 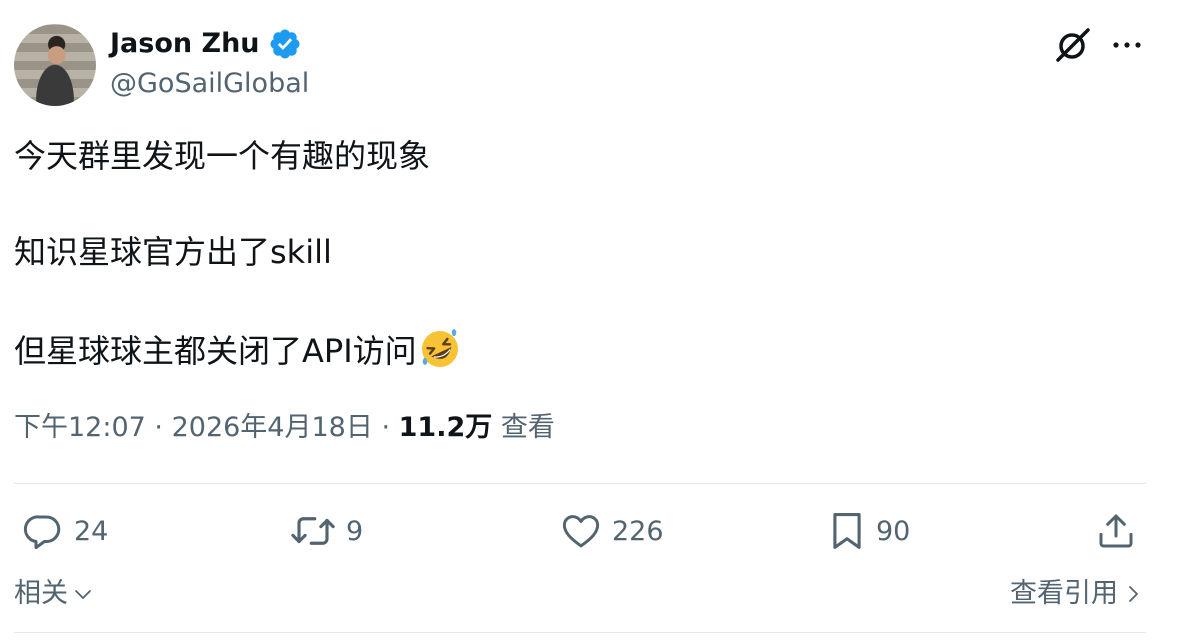 What do you see at coordinates (65, 531) in the screenshot?
I see `reply-button: 24` at bounding box center [65, 531].